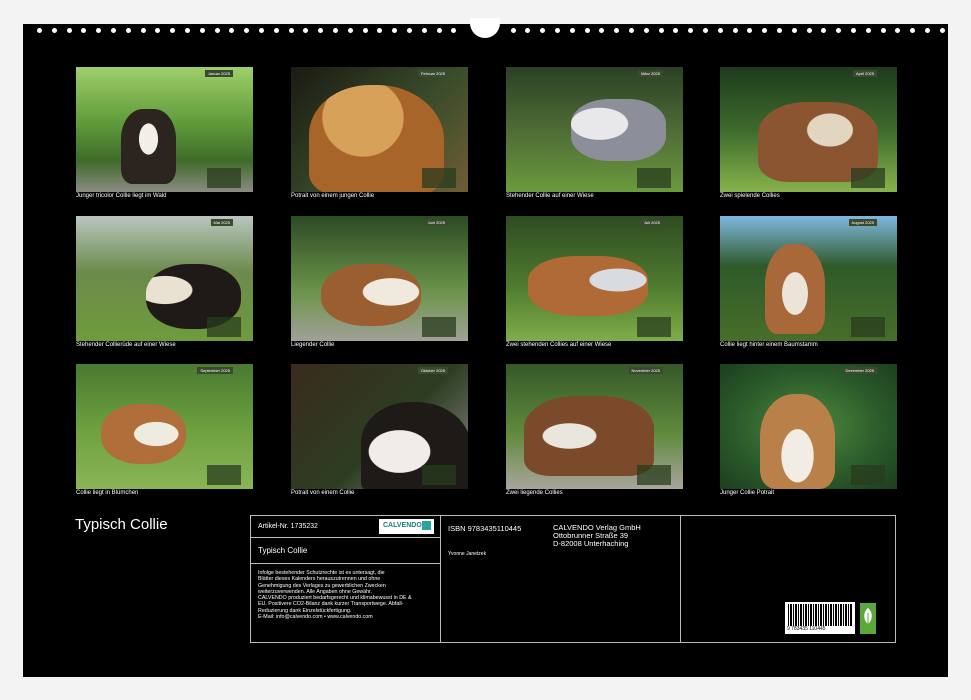 This screenshot has width=971, height=700. Describe the element at coordinates (864, 73) in the screenshot. I see `month-label: April 2025` at that location.